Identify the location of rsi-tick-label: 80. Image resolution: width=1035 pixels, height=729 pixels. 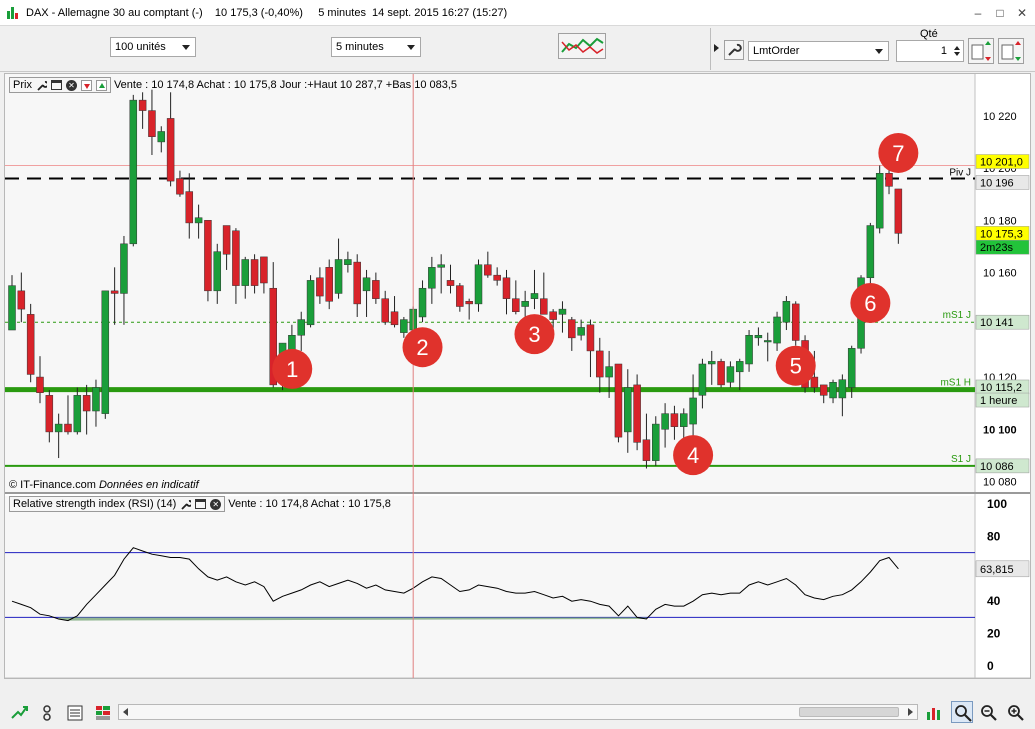
(994, 536).